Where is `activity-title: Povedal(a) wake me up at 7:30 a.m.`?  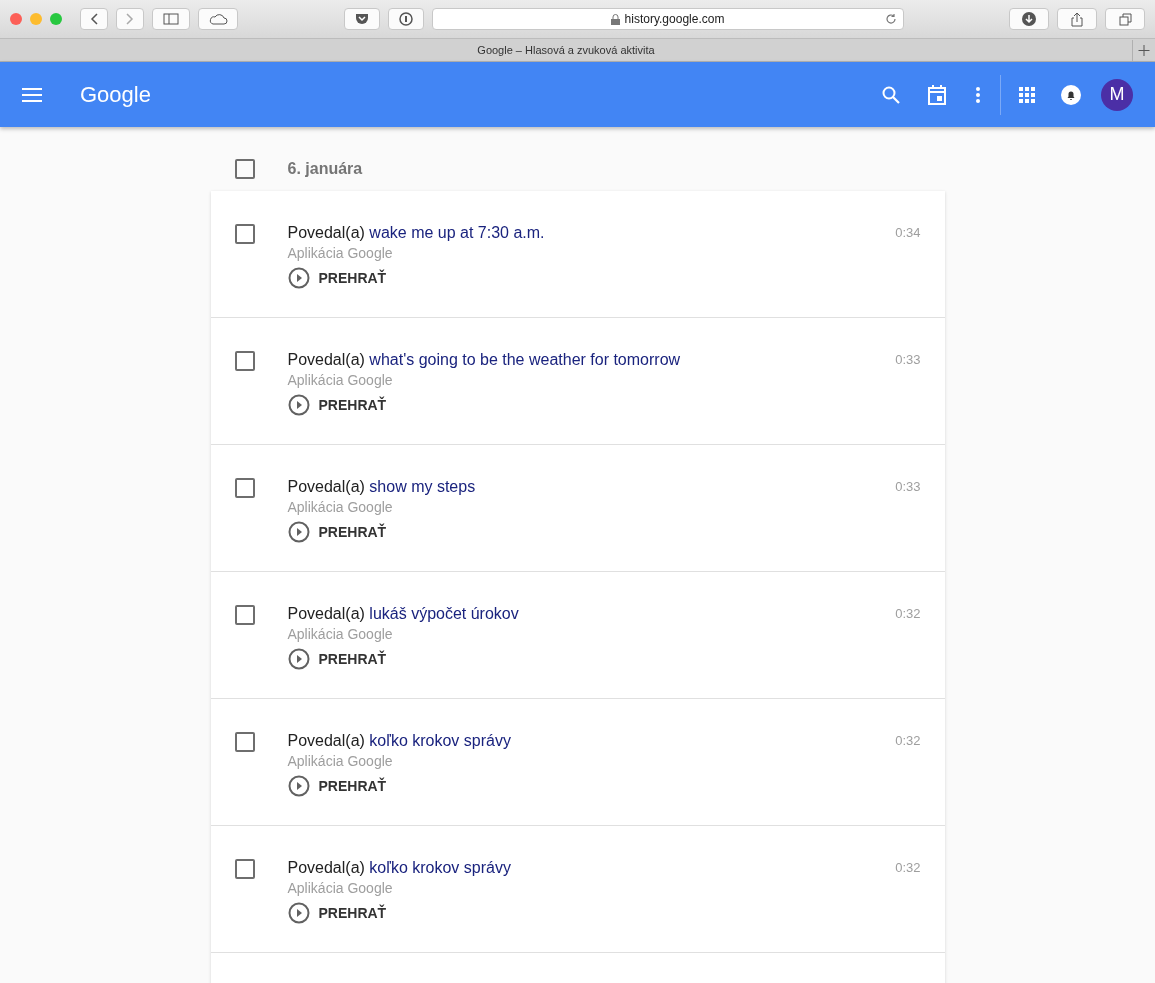
activity-title: Povedal(a) wake me up at 7:30 a.m. is located at coordinates (416, 233).